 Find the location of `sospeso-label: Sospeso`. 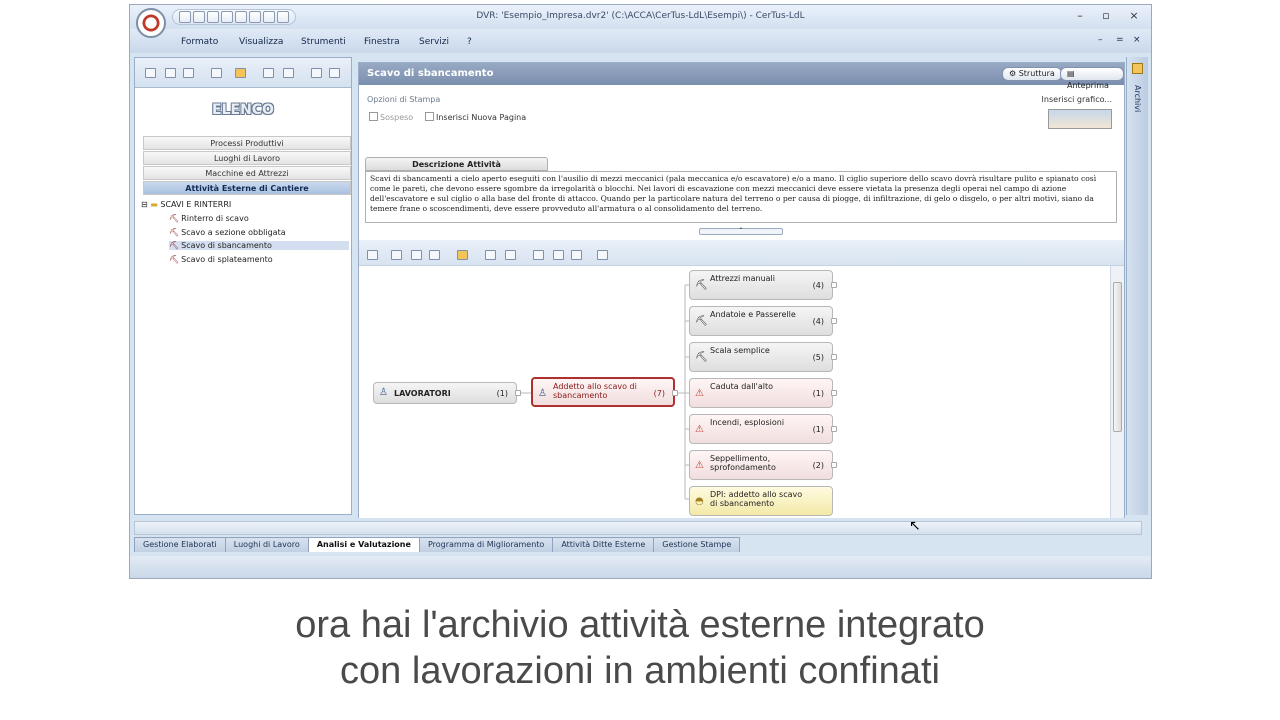

sospeso-label: Sospeso is located at coordinates (397, 117).